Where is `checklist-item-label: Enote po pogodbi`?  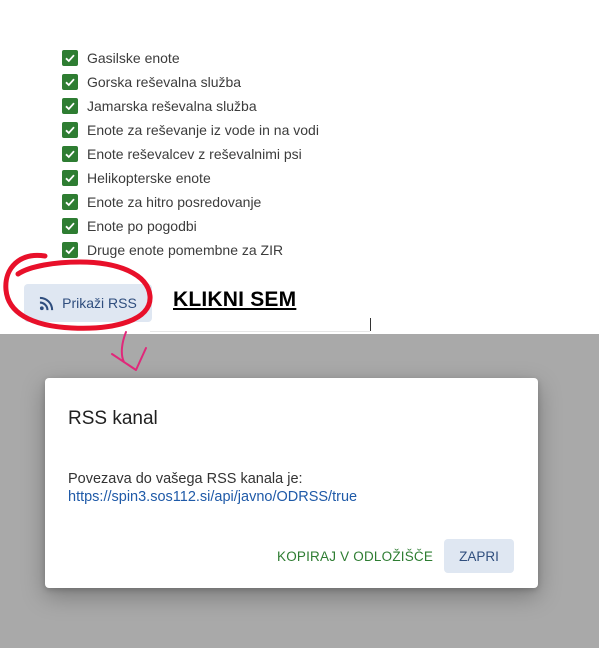
checklist-item-label: Enote po pogodbi is located at coordinates (142, 226).